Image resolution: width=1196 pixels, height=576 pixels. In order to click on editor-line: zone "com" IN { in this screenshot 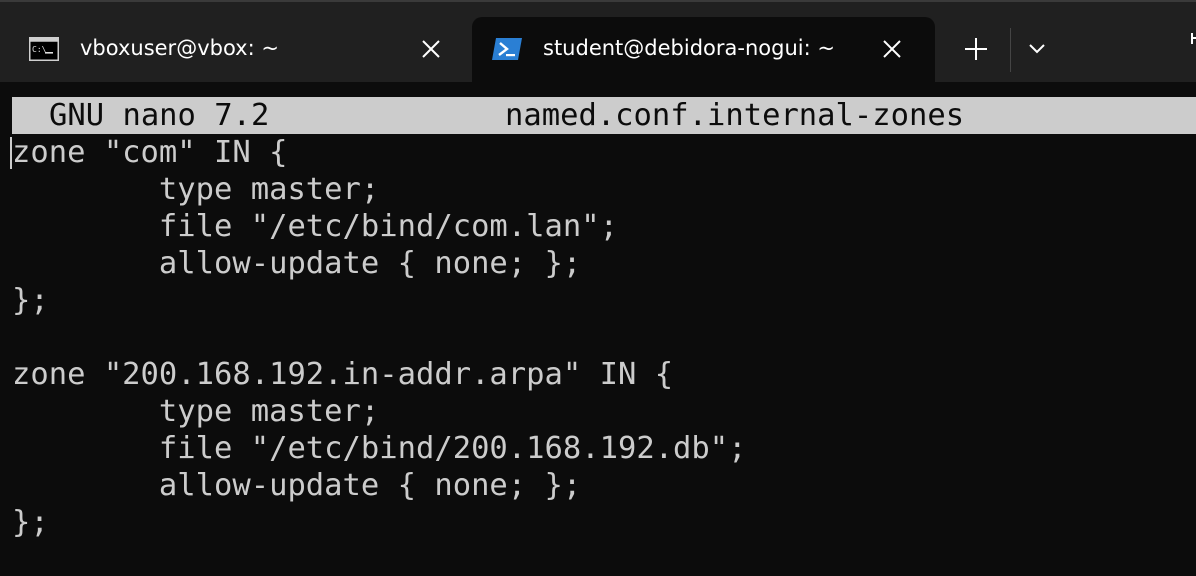, I will do `click(379, 152)`.